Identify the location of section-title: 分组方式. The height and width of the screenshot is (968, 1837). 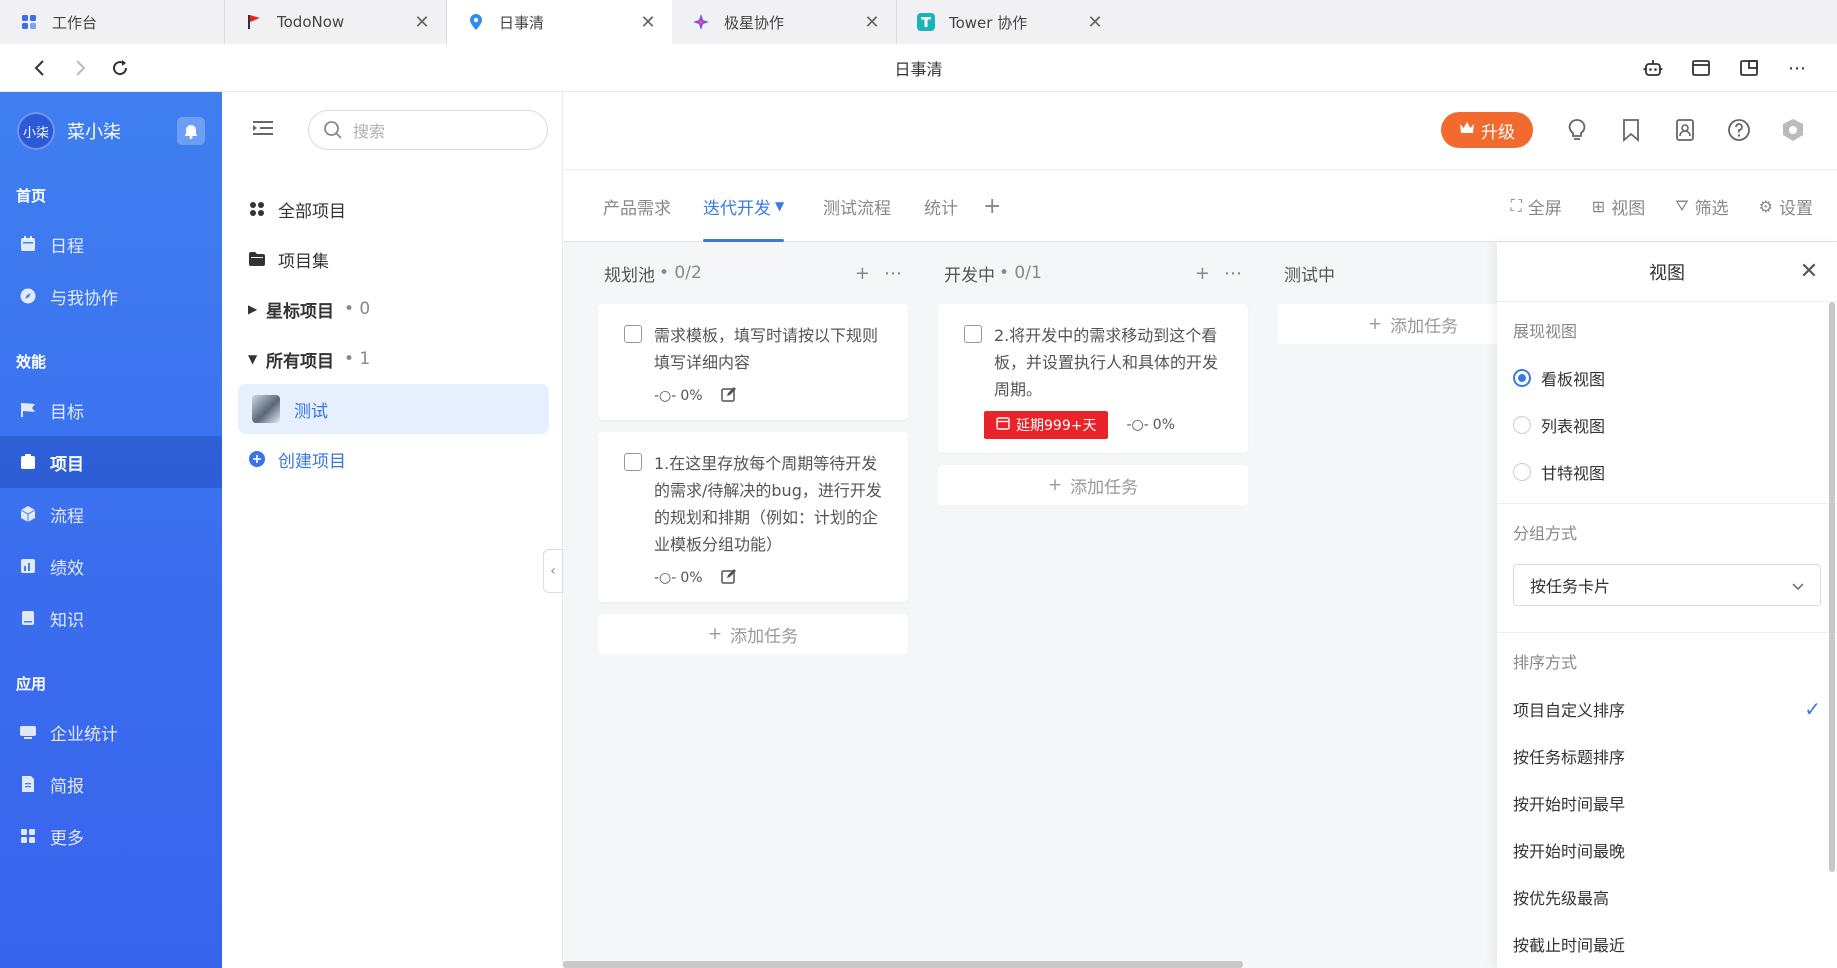
(1545, 533).